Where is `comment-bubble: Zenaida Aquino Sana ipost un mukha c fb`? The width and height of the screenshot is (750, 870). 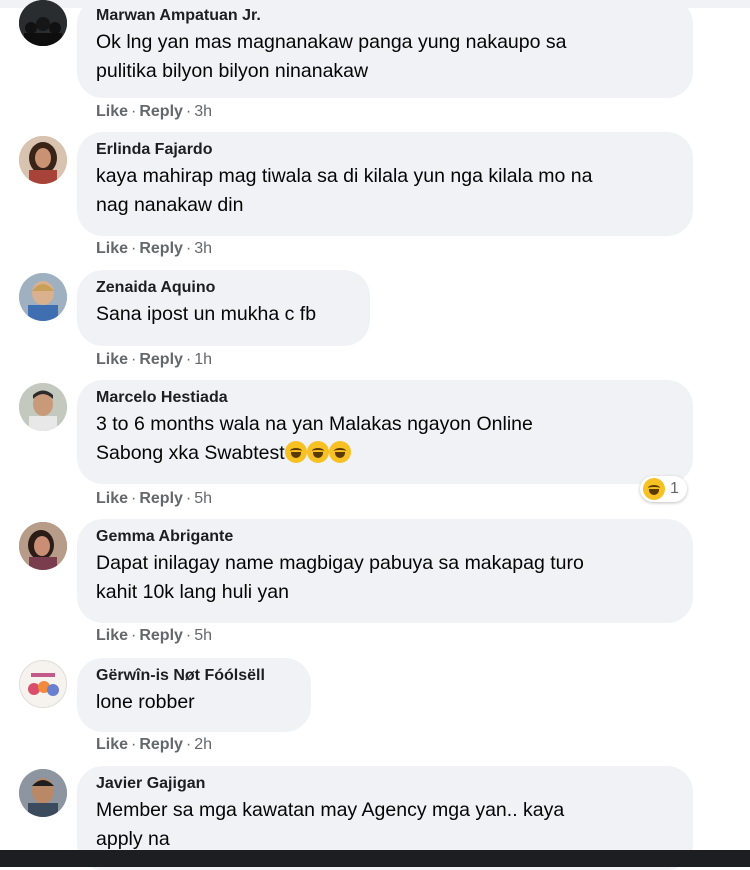
comment-bubble: Zenaida Aquino Sana ipost un mukha c fb is located at coordinates (223, 308).